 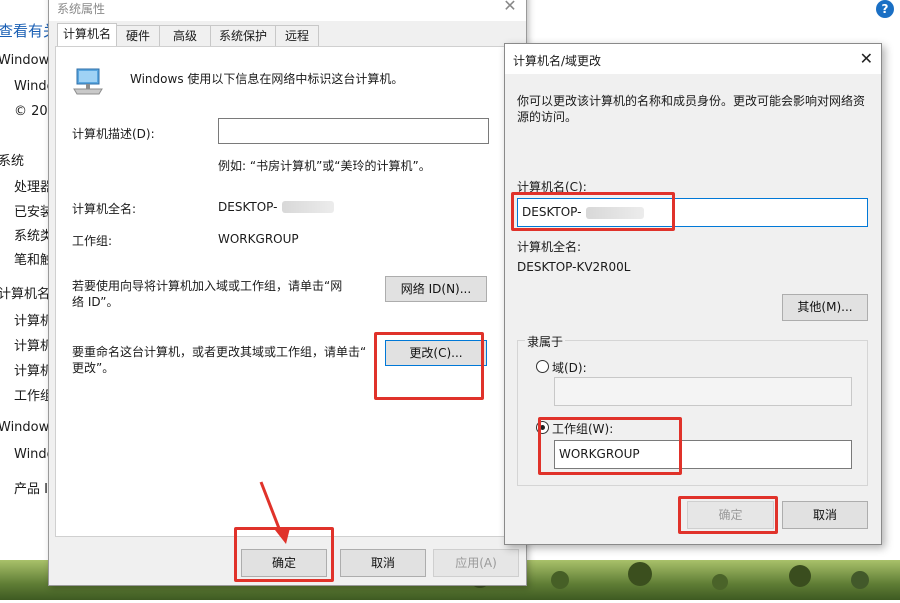 What do you see at coordinates (31, 111) in the screenshot?
I see `background-item: © 20` at bounding box center [31, 111].